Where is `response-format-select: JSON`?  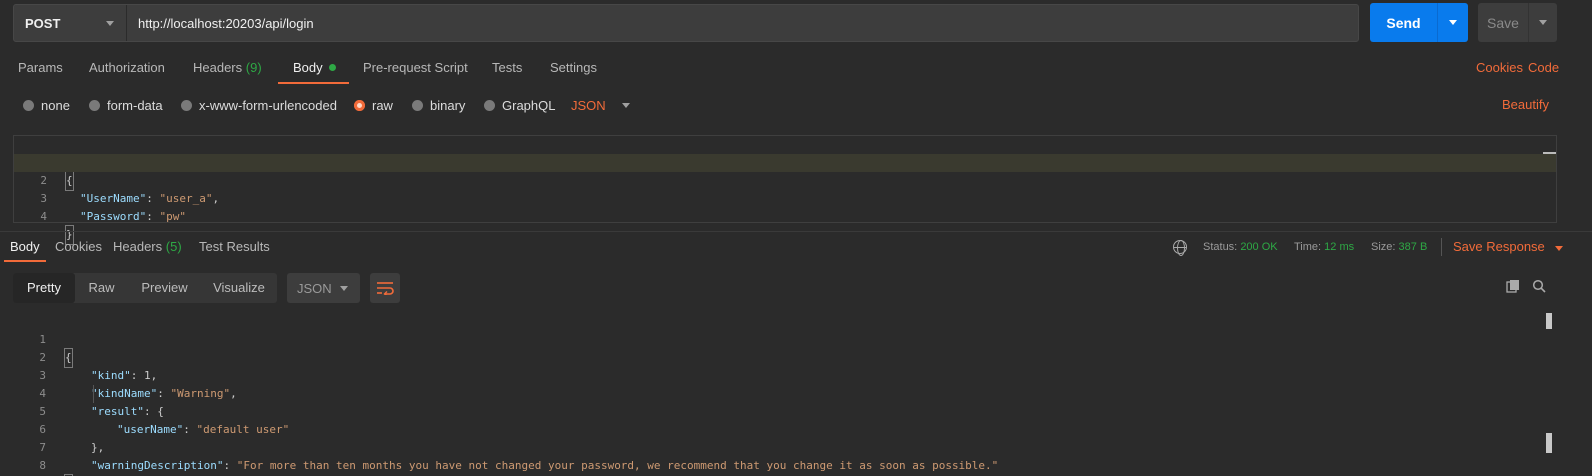 response-format-select: JSON is located at coordinates (323, 288).